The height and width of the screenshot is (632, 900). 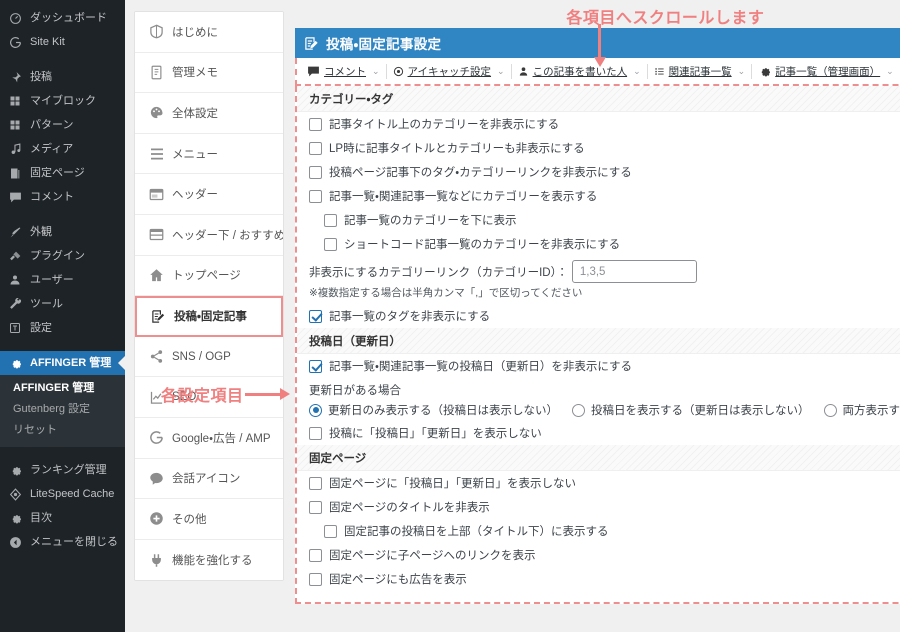 I want to click on checkbox-label: 固定ページのタイトルを非表示, so click(x=409, y=508).